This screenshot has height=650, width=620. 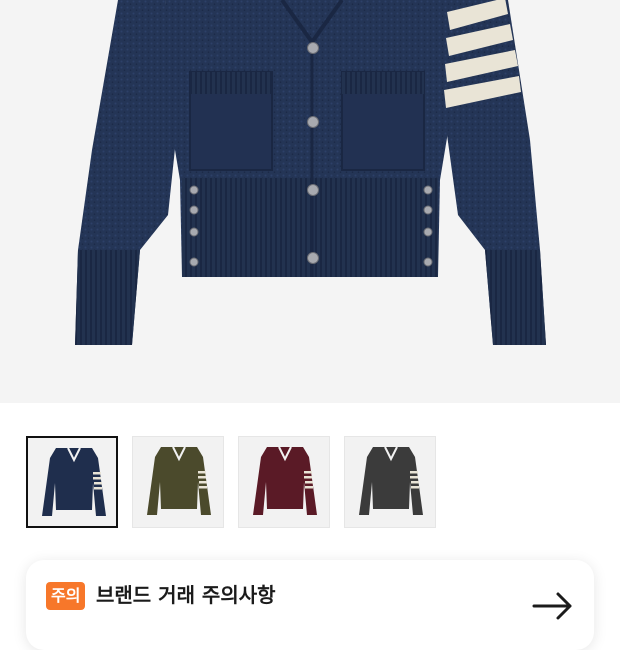 I want to click on thumbnail-olive, so click(x=178, y=482).